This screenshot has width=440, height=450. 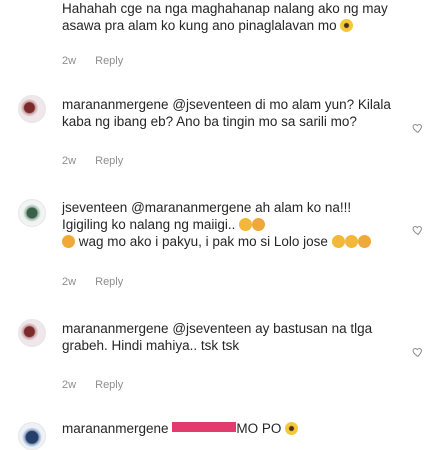 I want to click on comment-username: jseventeen, so click(x=94, y=207).